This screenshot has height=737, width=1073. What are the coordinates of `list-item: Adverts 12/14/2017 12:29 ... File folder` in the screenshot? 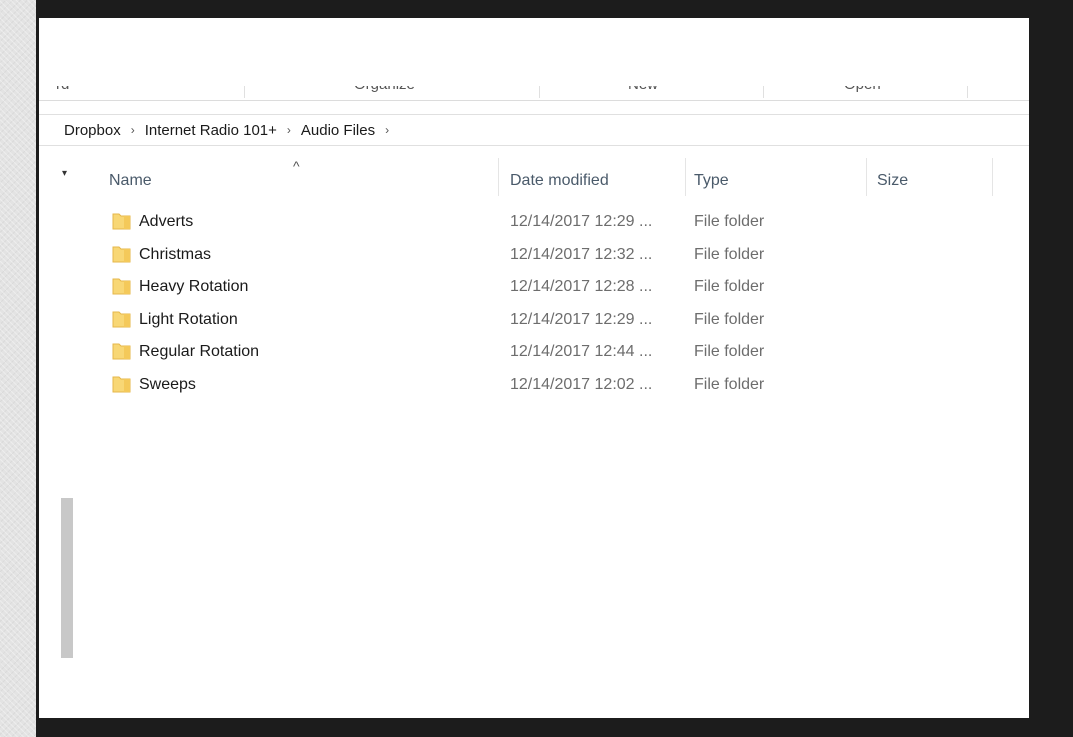 It's located at (534, 223).